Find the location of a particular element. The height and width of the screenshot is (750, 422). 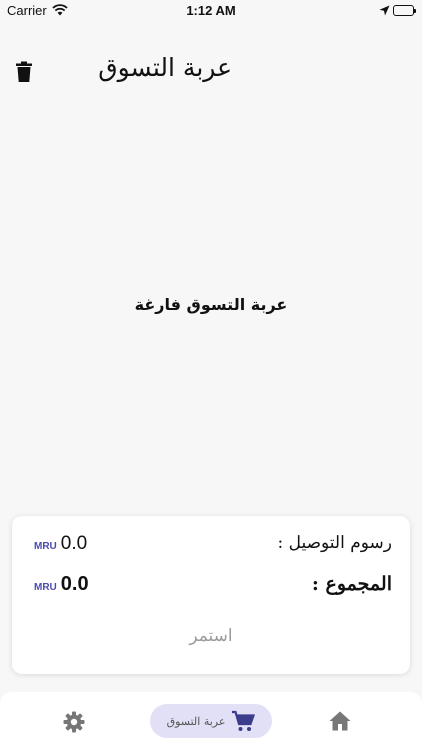

clock-time: 1:12 AM is located at coordinates (211, 10).